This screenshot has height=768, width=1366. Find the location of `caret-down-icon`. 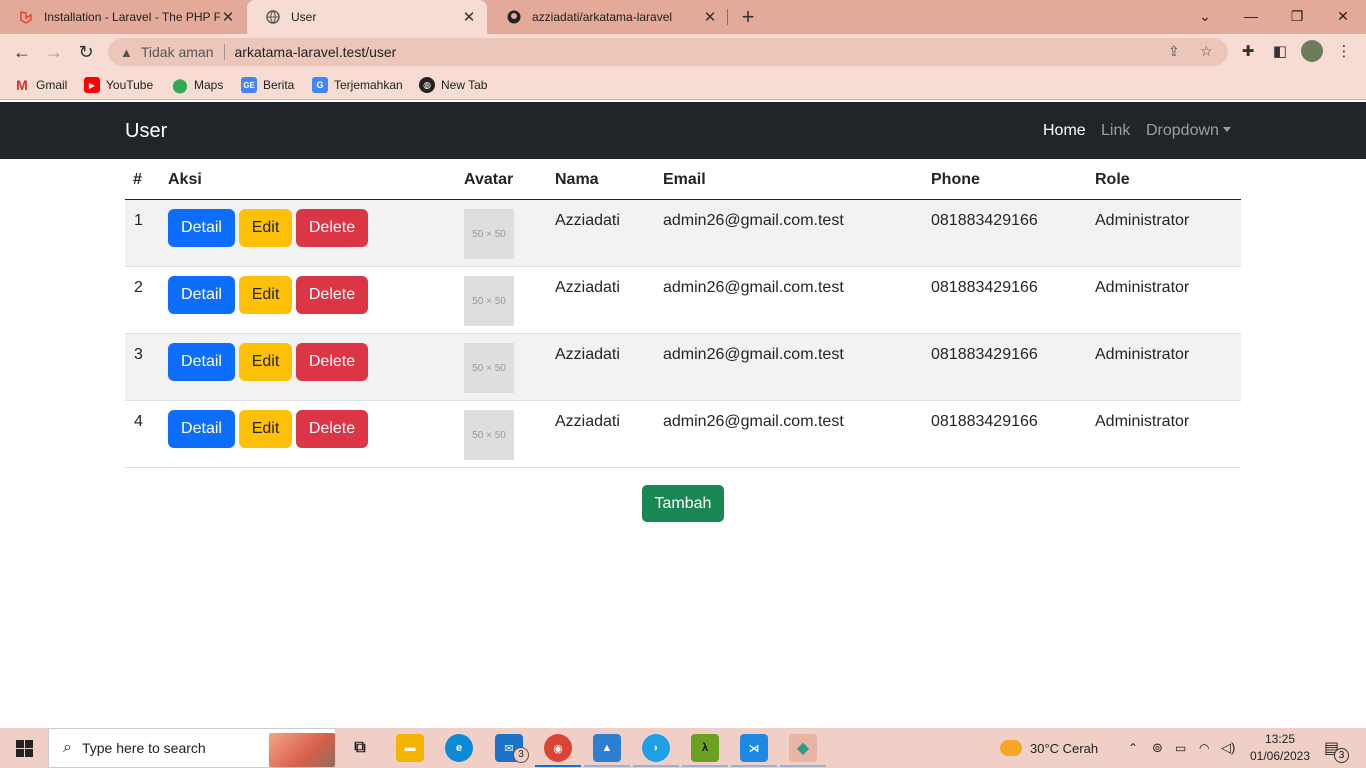

caret-down-icon is located at coordinates (1226, 129).